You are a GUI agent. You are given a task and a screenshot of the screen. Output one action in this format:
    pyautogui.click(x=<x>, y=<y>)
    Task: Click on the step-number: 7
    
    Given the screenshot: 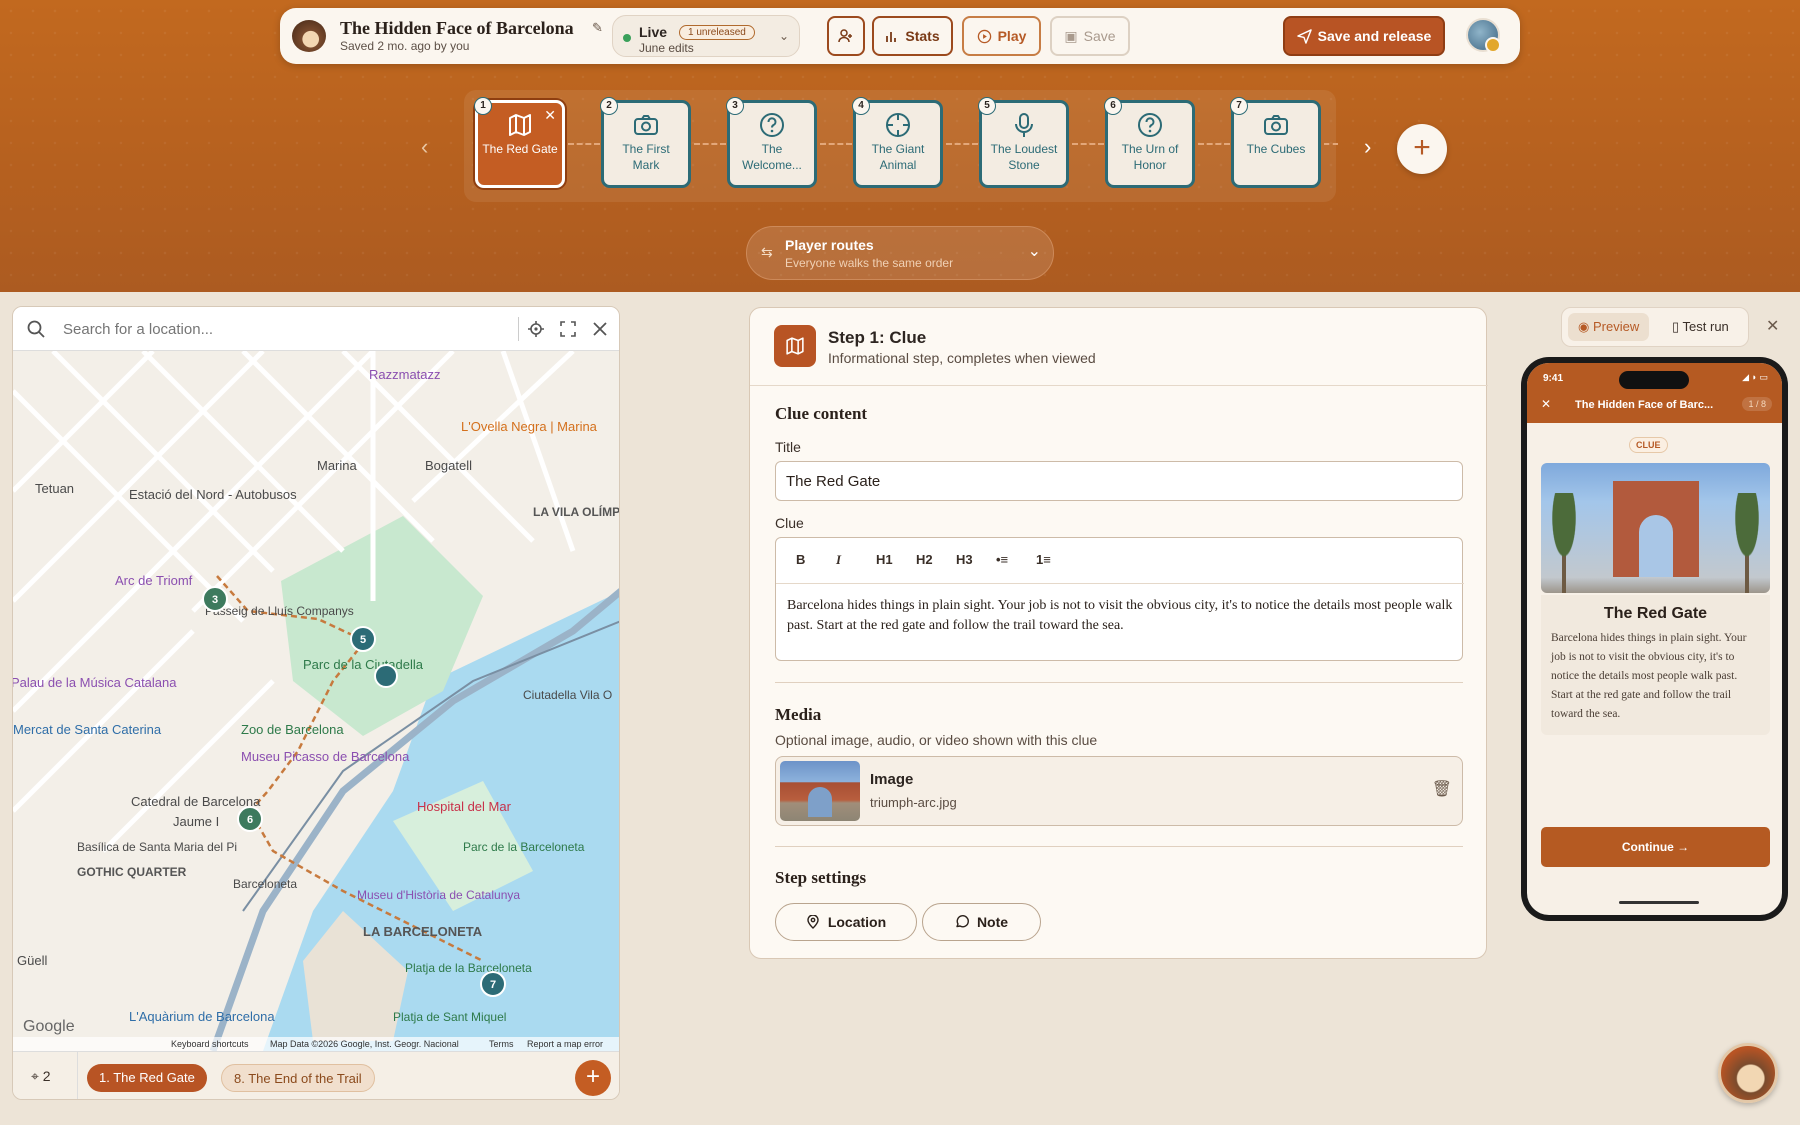 What is the action you would take?
    pyautogui.click(x=1239, y=106)
    